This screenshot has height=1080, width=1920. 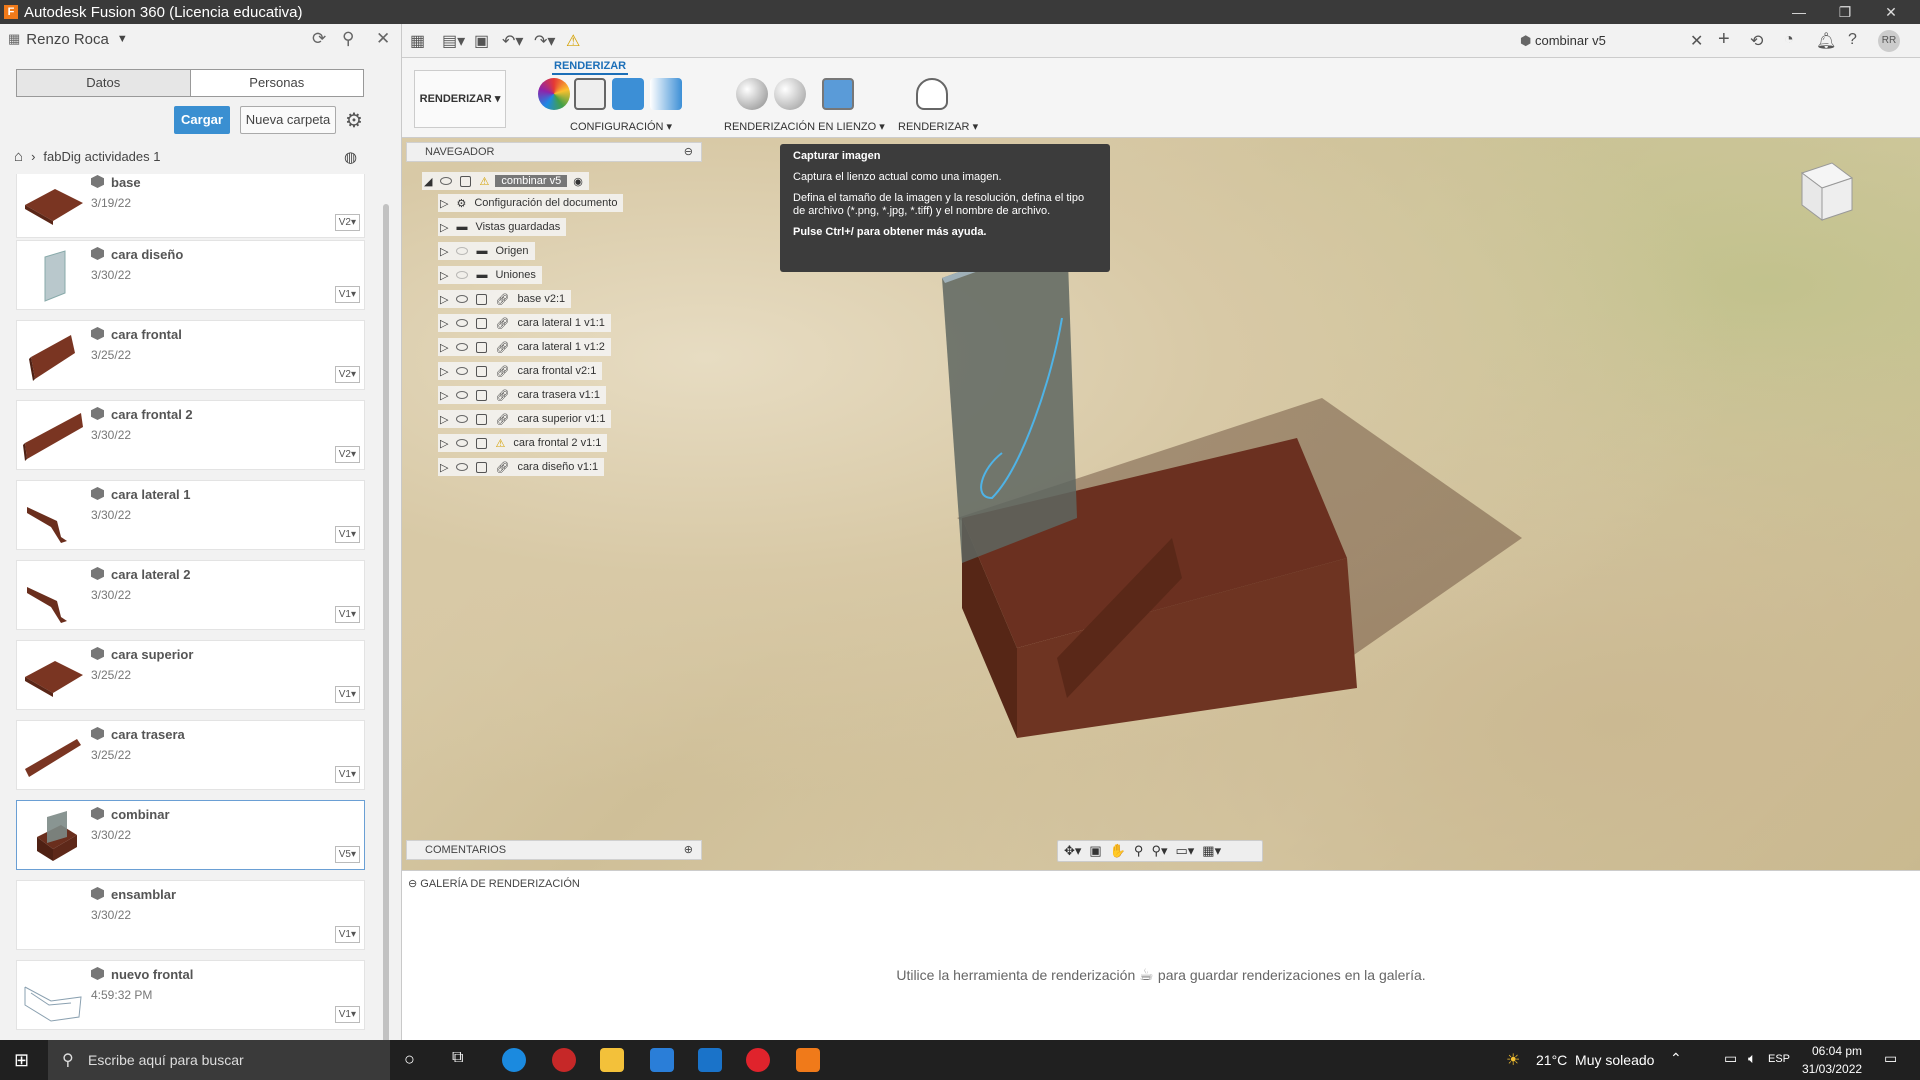 I want to click on navigator-item: ▷ ⚙ Configuración del documento, so click(x=531, y=203).